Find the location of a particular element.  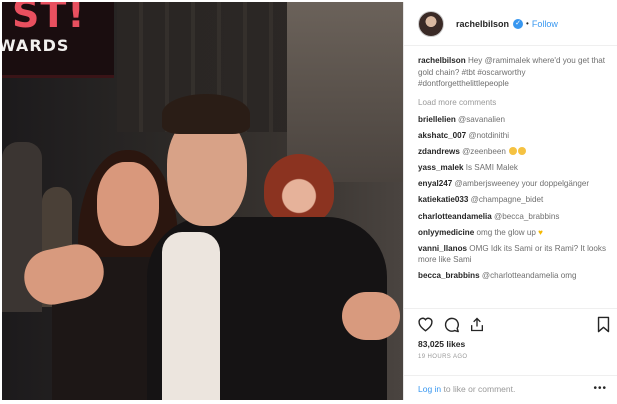

comment-row: charlotteandamelia @becca_brabbins is located at coordinates (513, 217).